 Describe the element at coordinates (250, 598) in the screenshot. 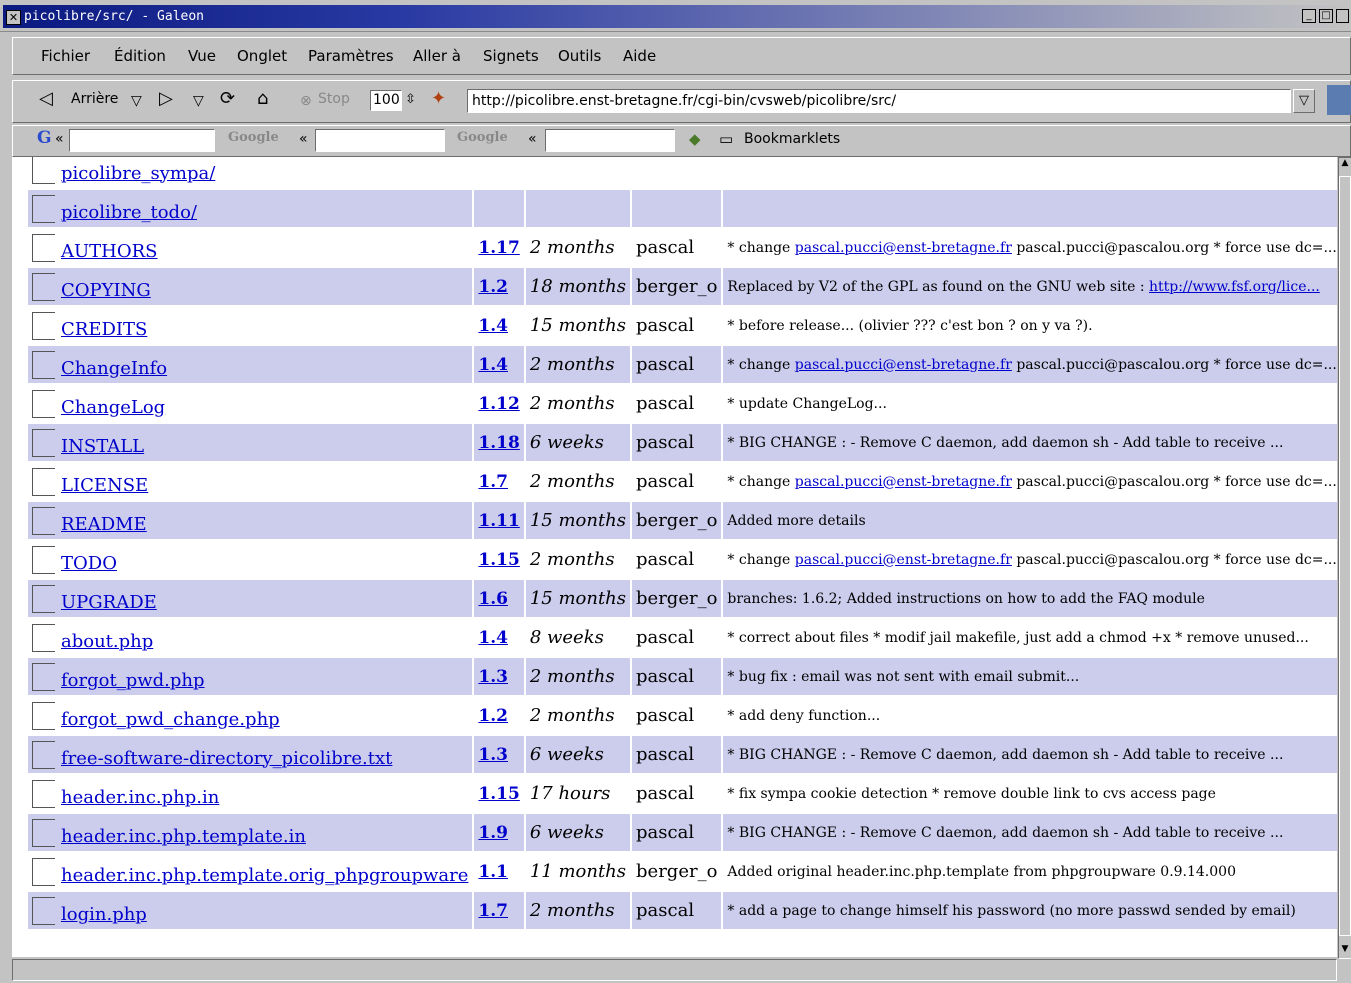

I see `file-name-cell: UPGRADE` at that location.